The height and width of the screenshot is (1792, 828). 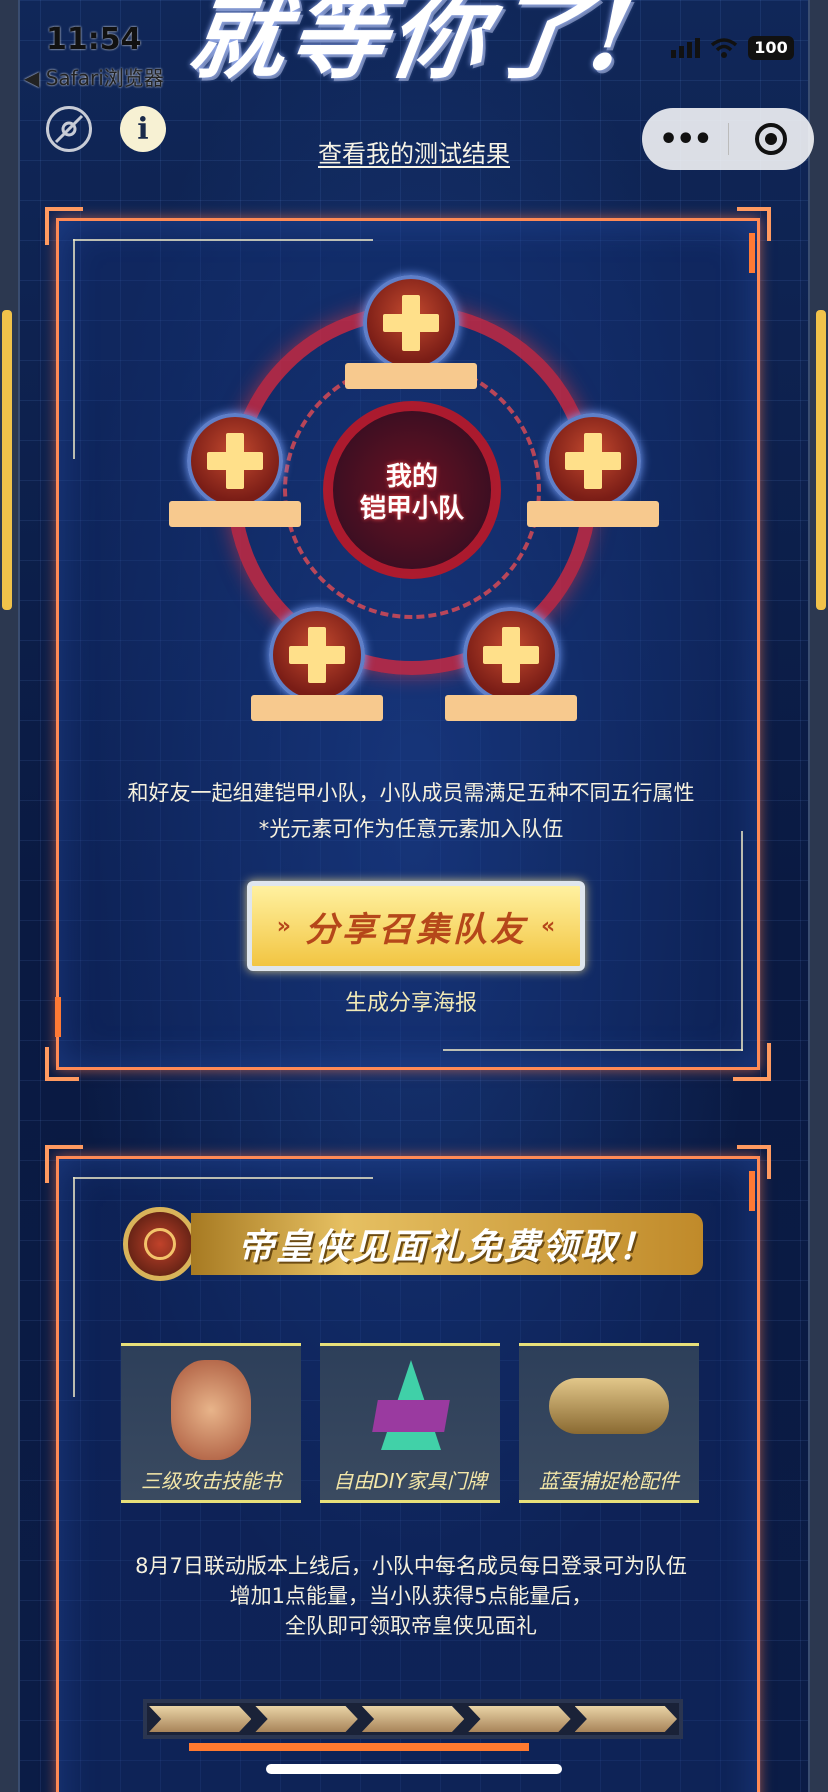 What do you see at coordinates (94, 39) in the screenshot?
I see `status-time: 11:54` at bounding box center [94, 39].